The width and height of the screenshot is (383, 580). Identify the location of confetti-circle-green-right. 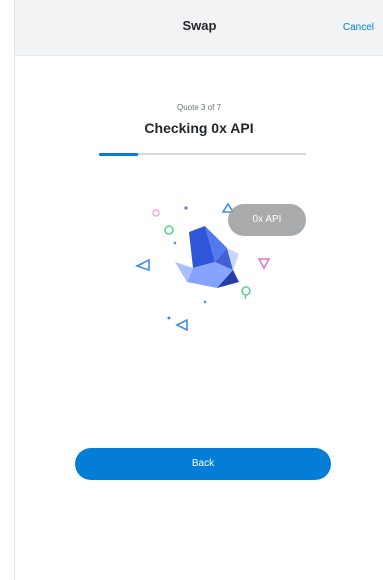
(246, 291).